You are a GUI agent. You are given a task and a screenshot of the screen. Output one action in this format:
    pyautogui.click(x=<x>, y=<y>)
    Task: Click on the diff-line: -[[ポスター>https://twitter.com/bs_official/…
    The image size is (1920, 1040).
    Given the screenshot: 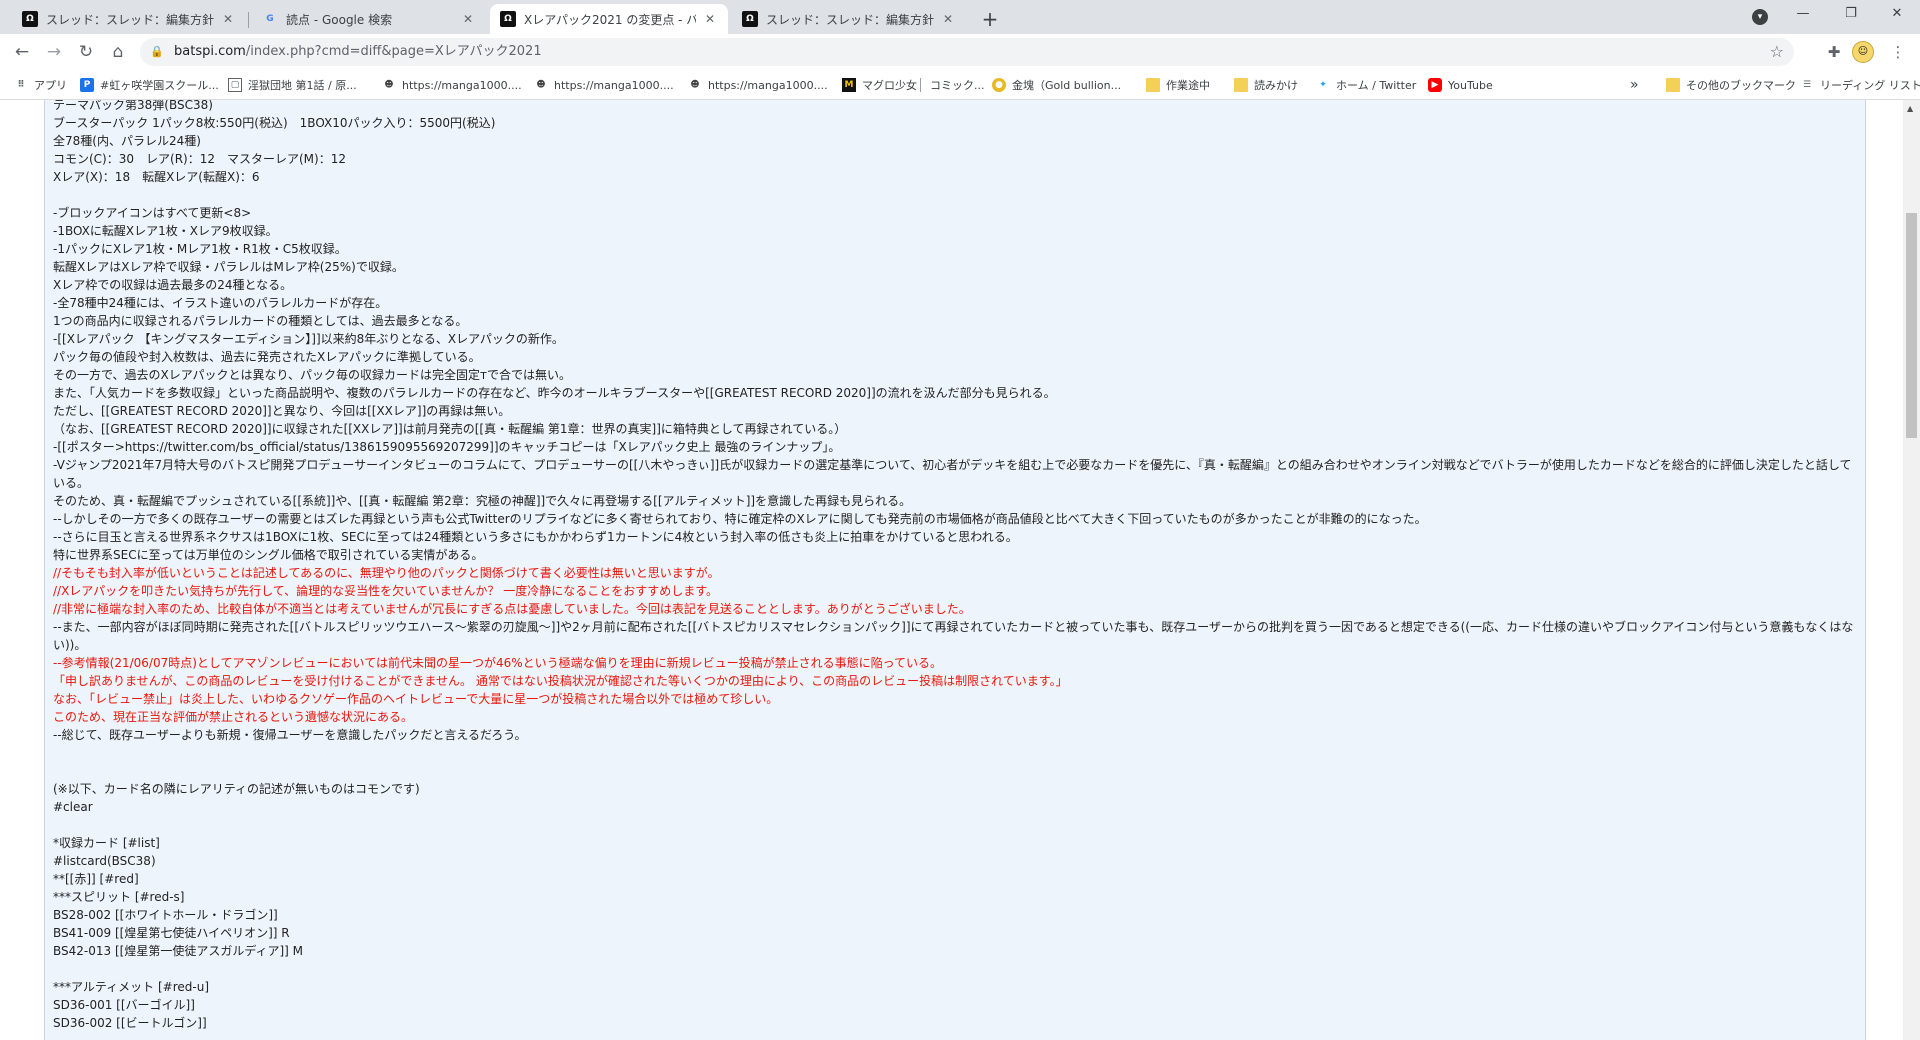 What is the action you would take?
    pyautogui.click(x=447, y=447)
    